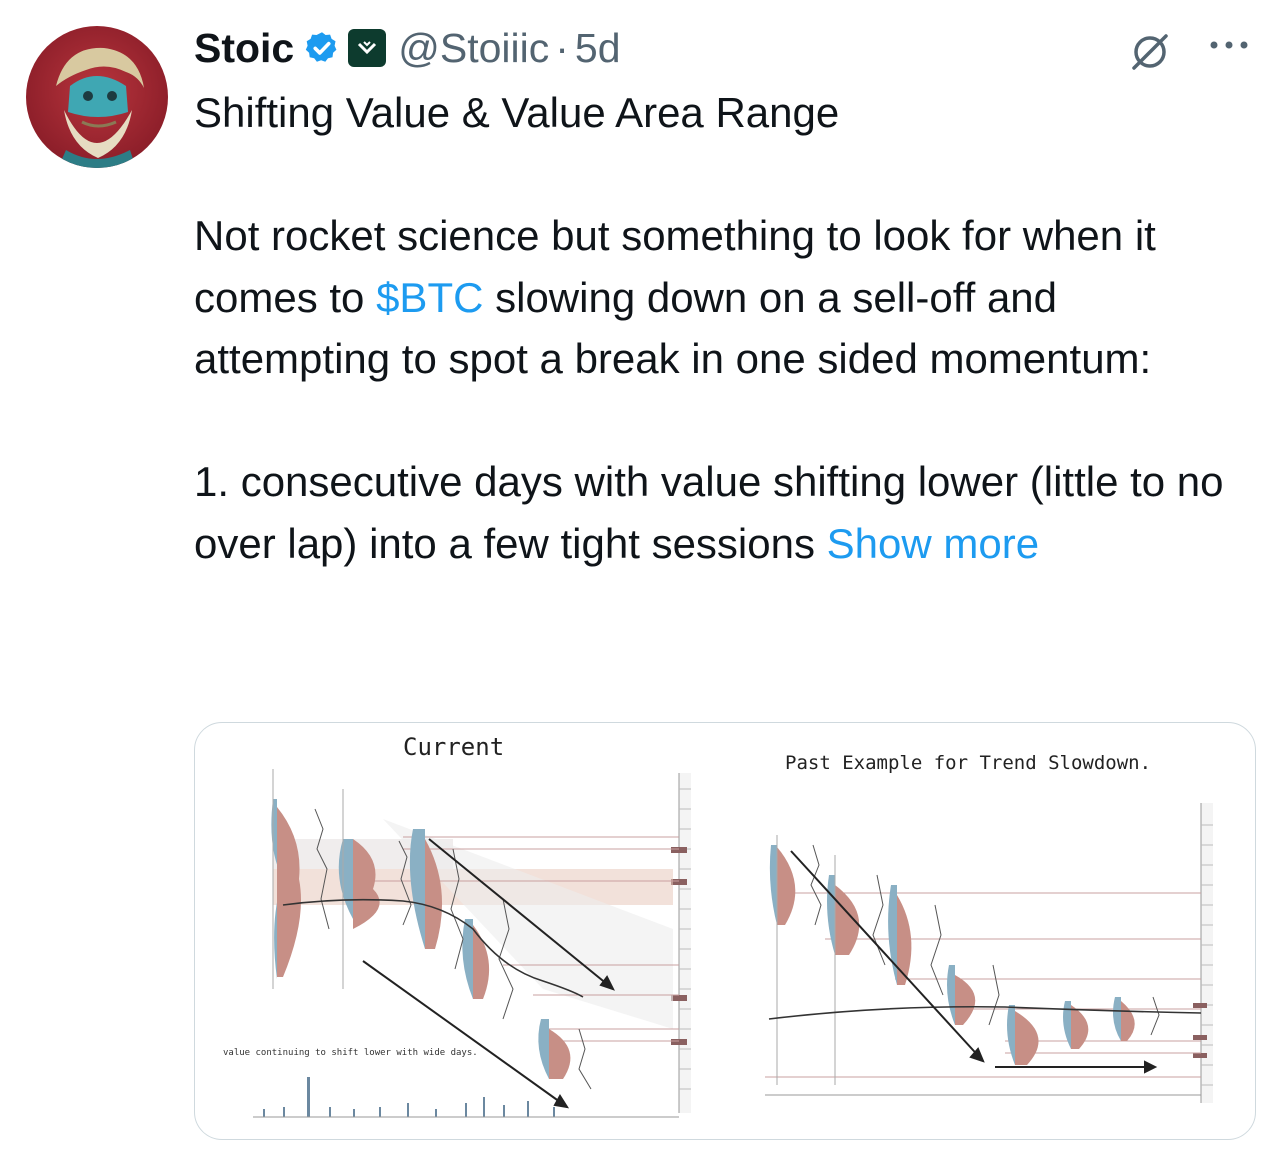  I want to click on timestamp: 5d, so click(598, 48).